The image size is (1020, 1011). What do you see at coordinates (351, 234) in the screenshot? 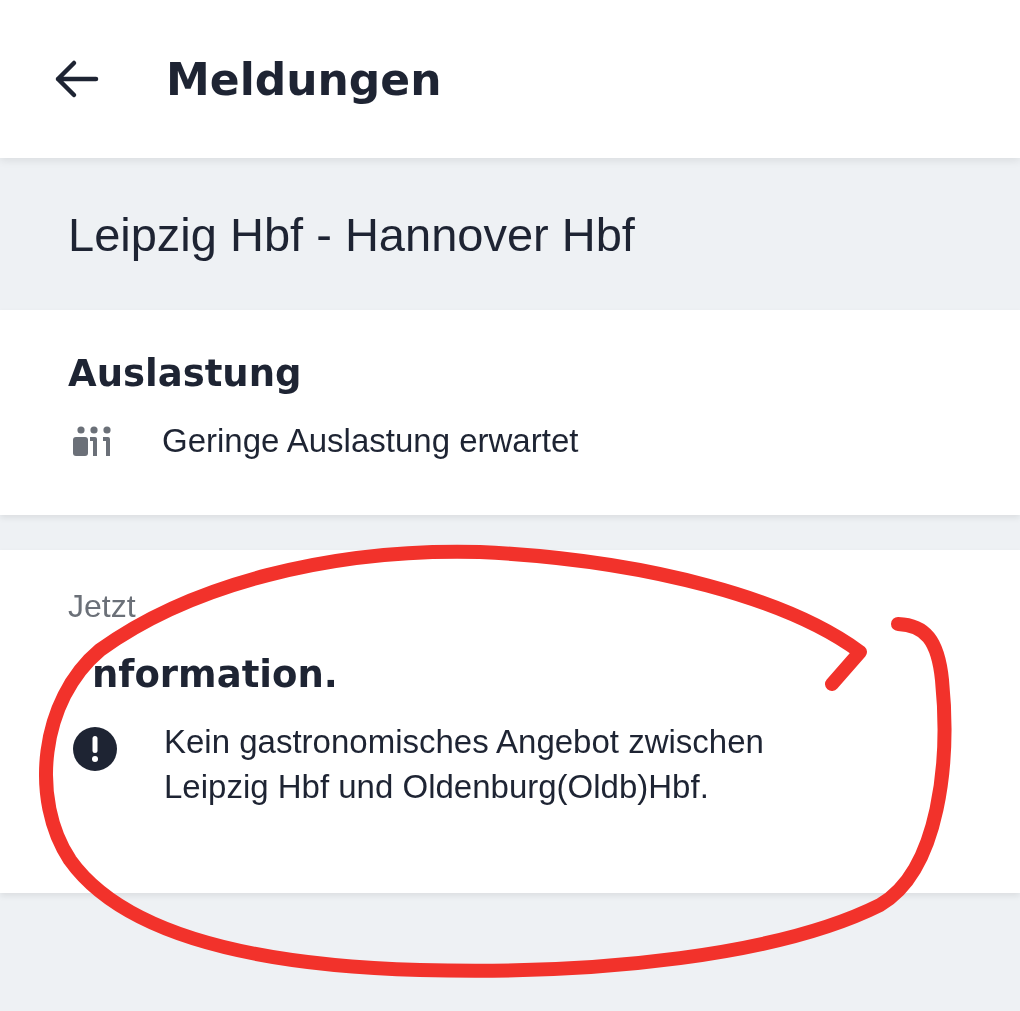
I see `route-title: Leipzig Hbf - Hannover Hbf` at bounding box center [351, 234].